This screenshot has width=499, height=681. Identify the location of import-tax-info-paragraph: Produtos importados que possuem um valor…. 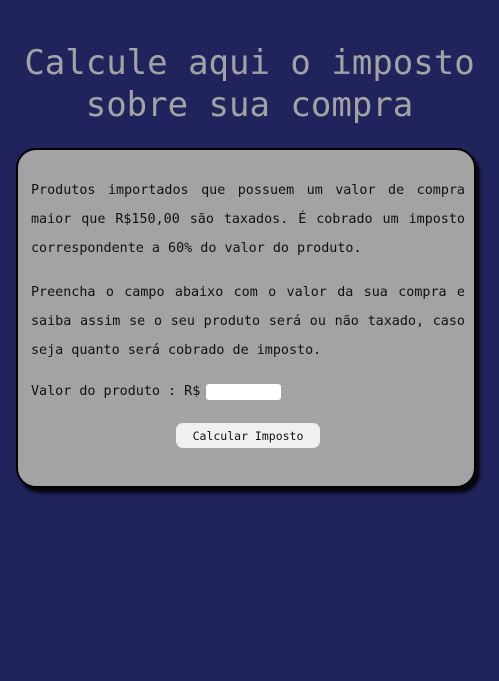
(248, 219).